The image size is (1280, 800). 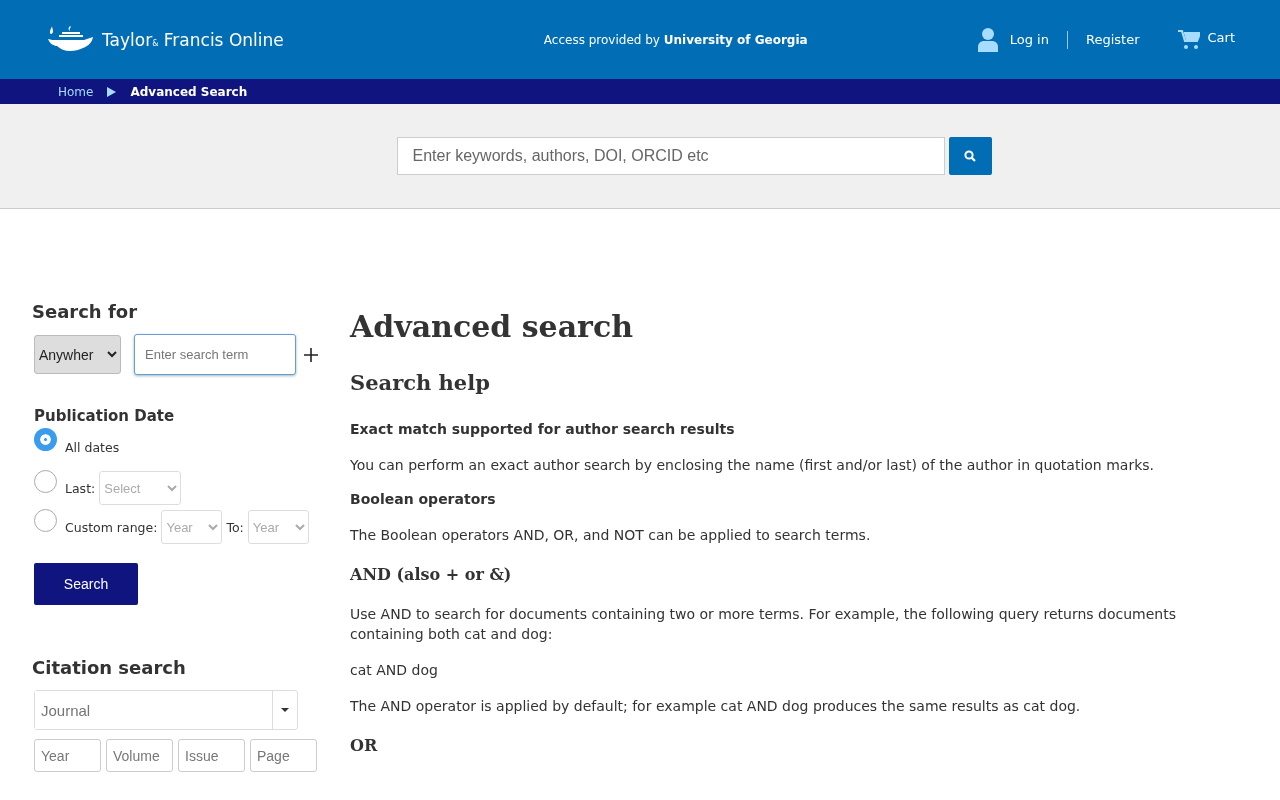 What do you see at coordinates (752, 465) in the screenshot?
I see `help-text: You can perform an exact author search by enclosing the name (first and/or last) of the author in quotation marks.` at bounding box center [752, 465].